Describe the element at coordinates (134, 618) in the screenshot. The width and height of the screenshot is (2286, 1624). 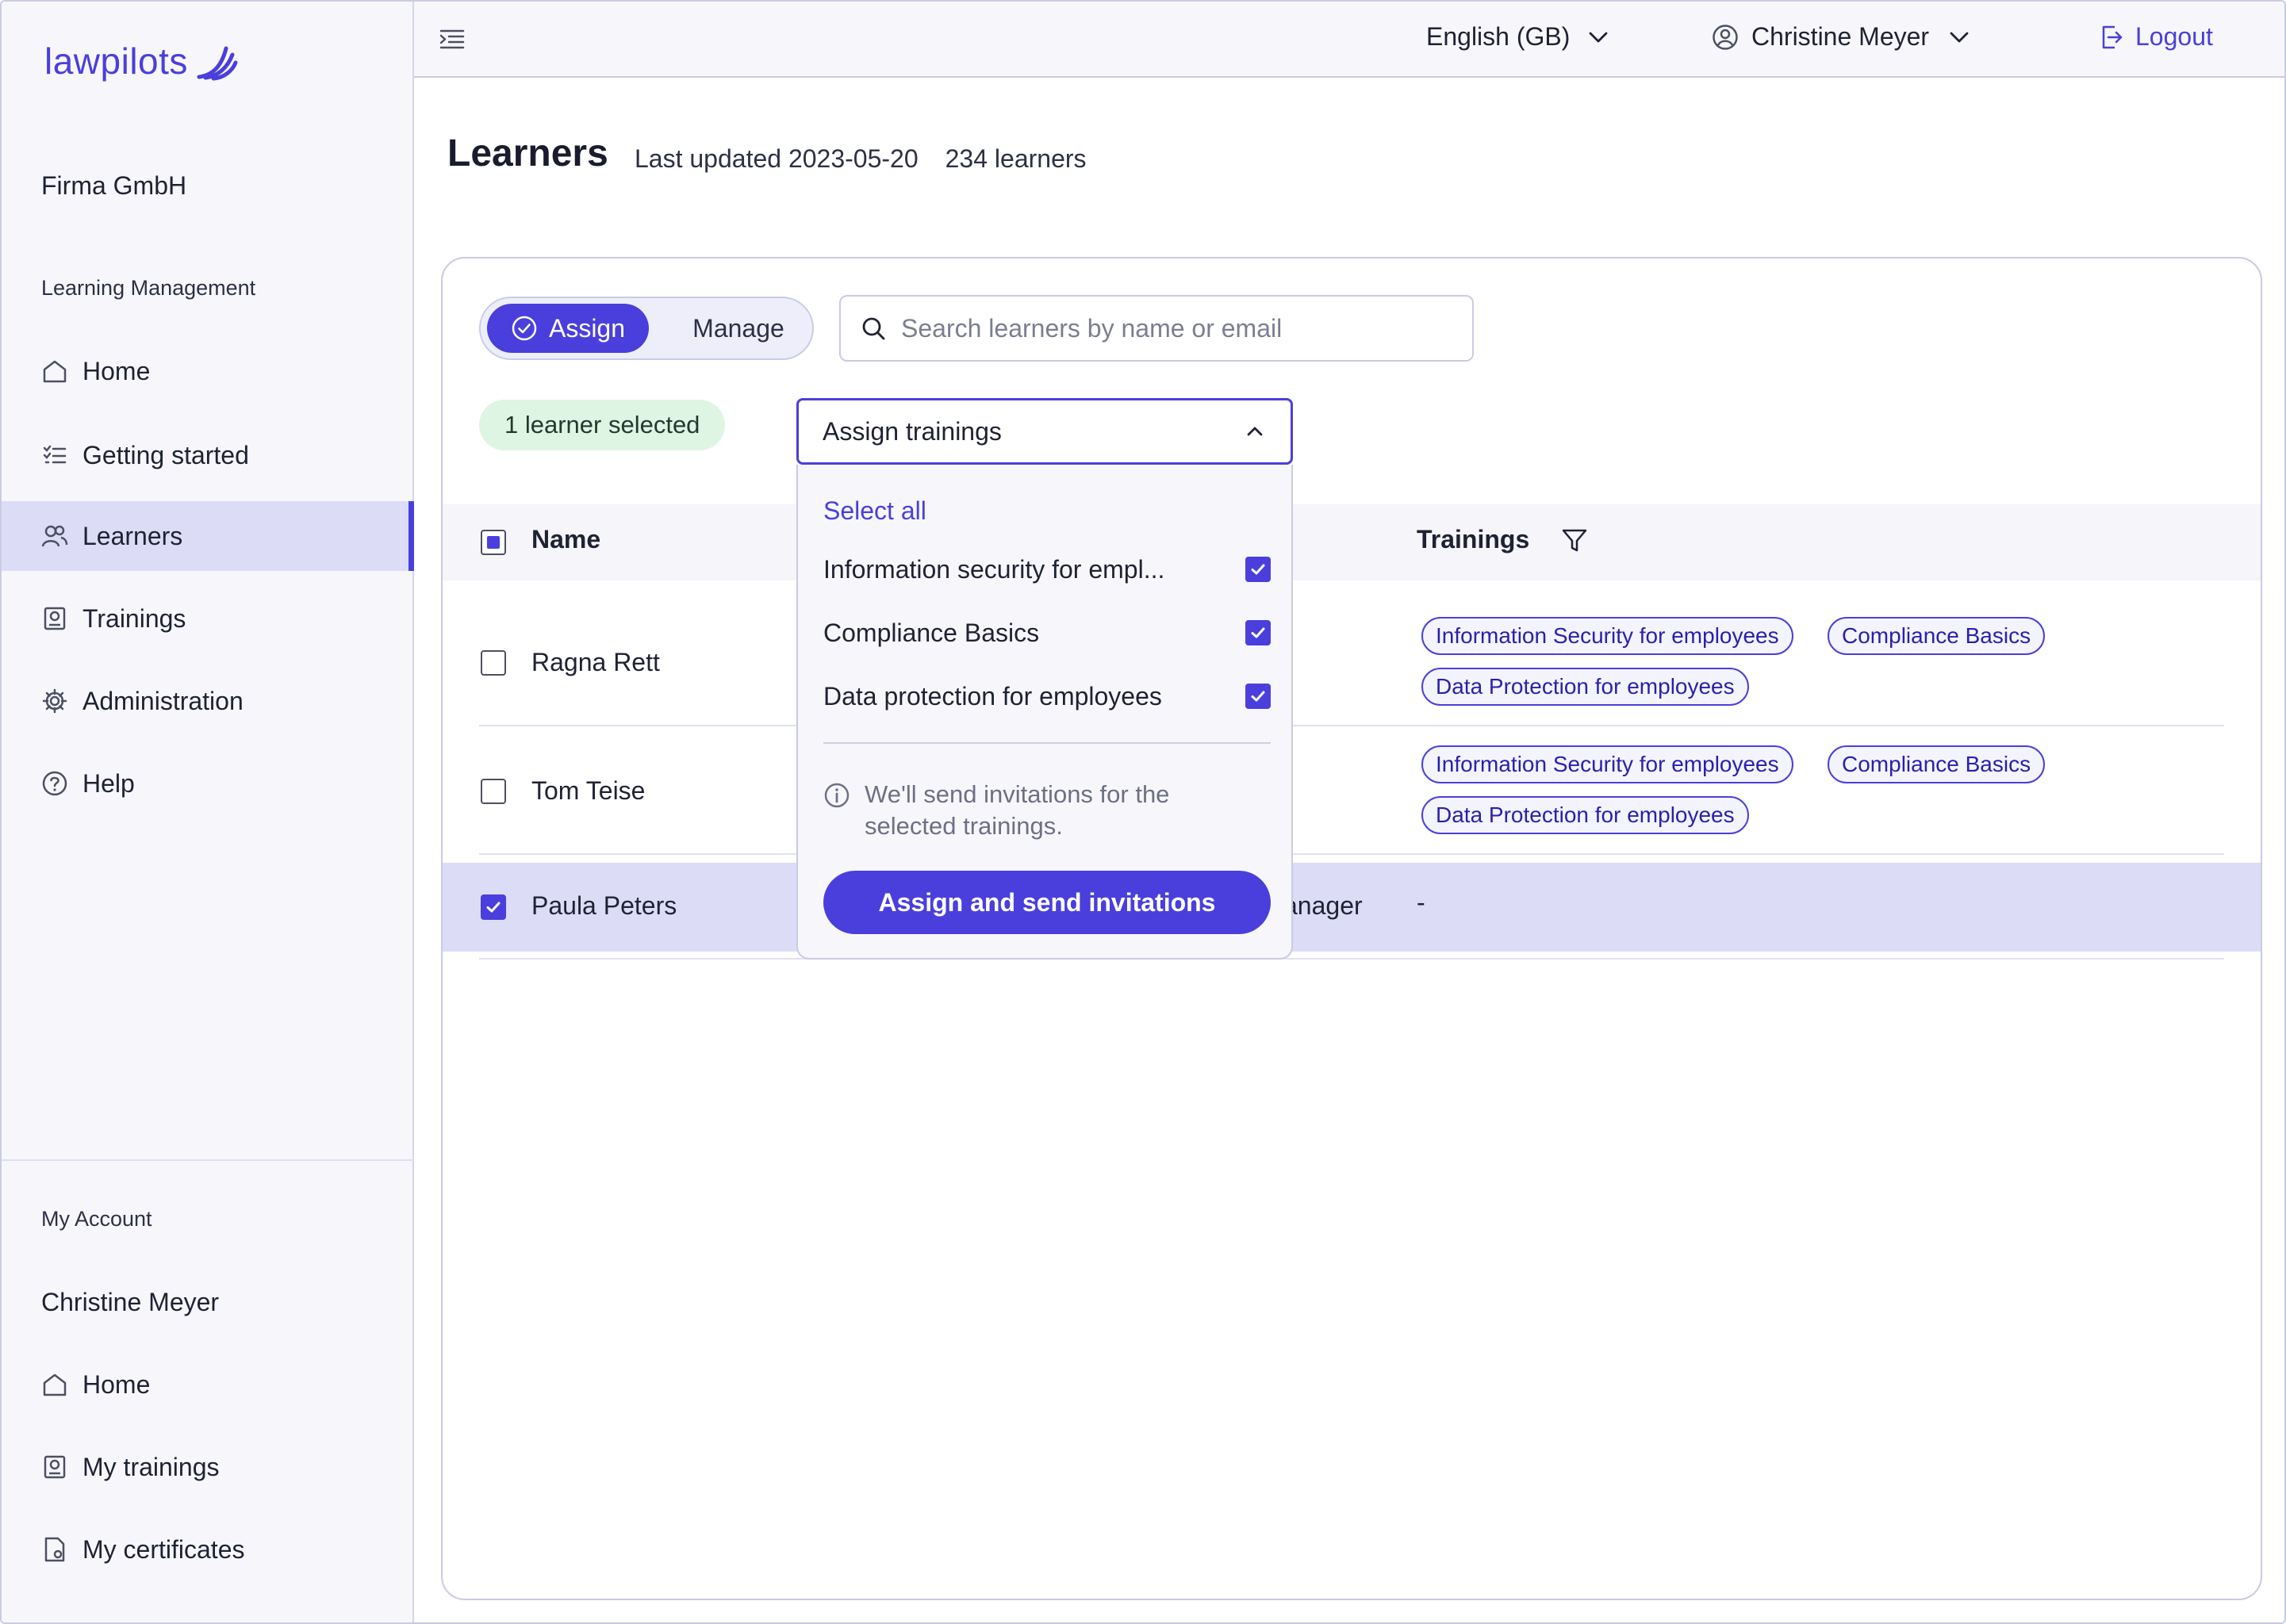
I see `sidebar-item-label: Trainings` at that location.